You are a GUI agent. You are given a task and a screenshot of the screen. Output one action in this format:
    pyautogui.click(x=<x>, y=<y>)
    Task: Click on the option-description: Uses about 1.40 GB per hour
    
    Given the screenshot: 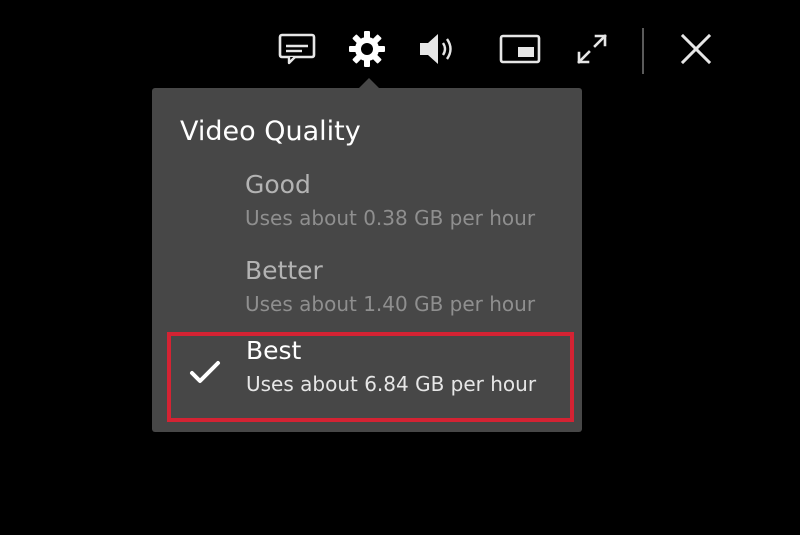 What is the action you would take?
    pyautogui.click(x=390, y=304)
    